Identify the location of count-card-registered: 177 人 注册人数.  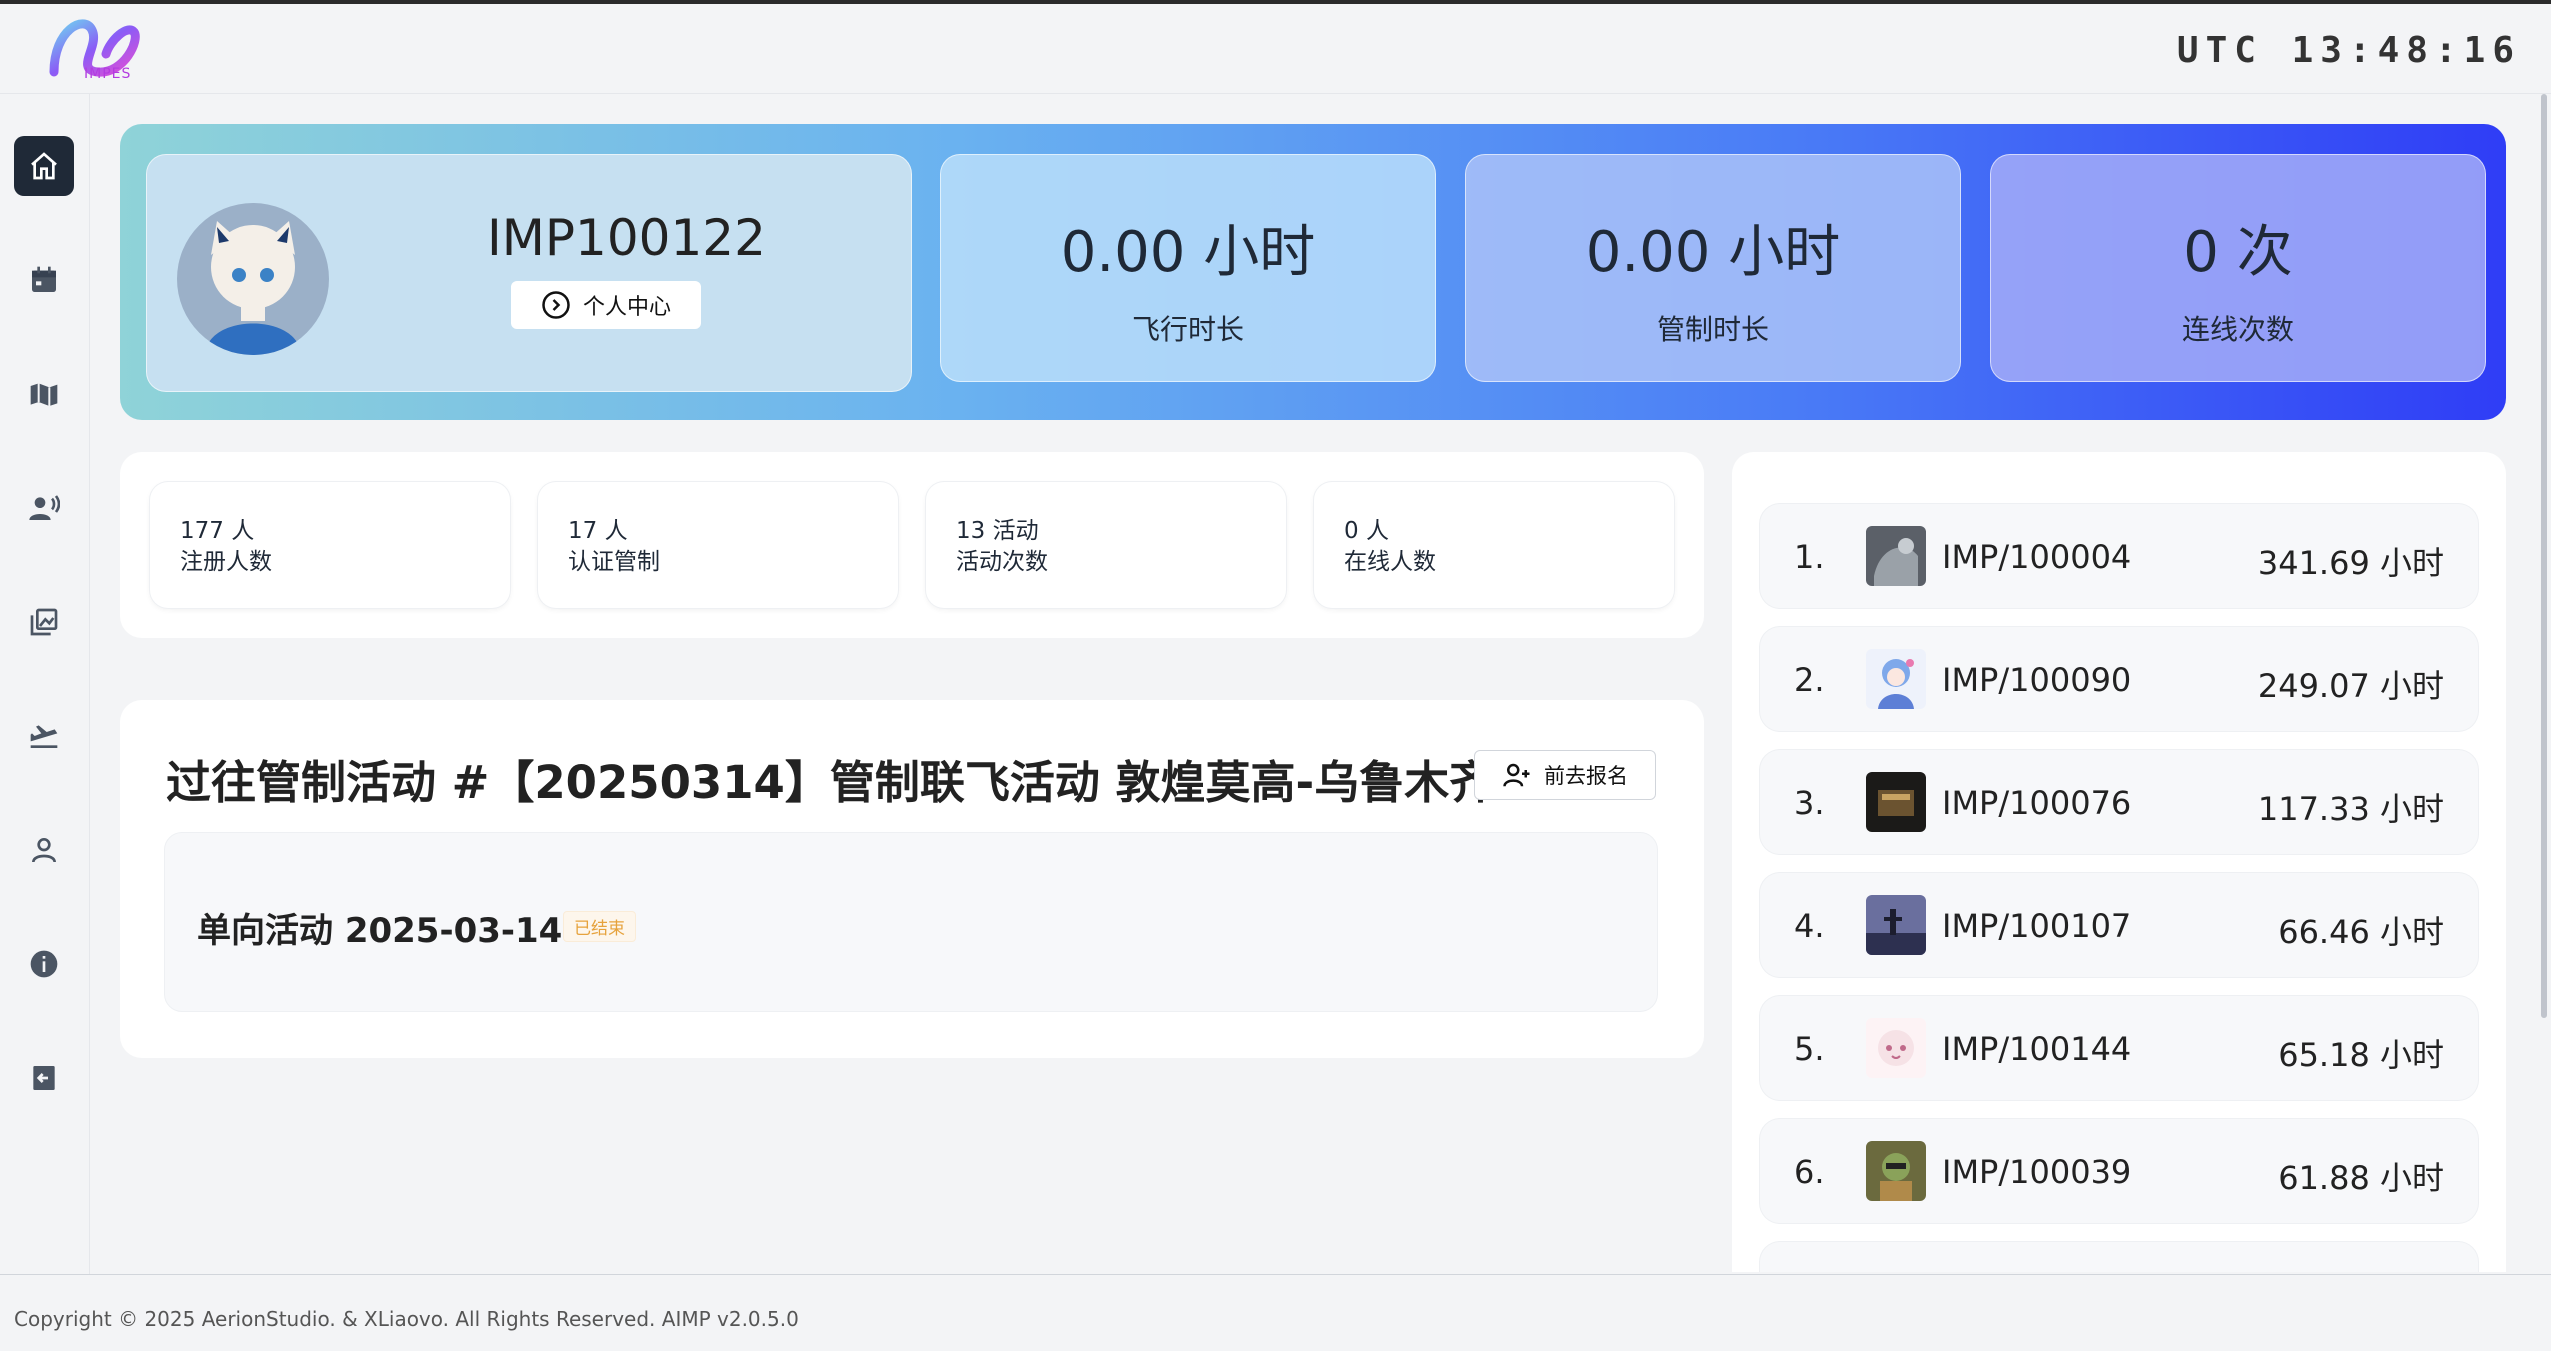
(330, 545).